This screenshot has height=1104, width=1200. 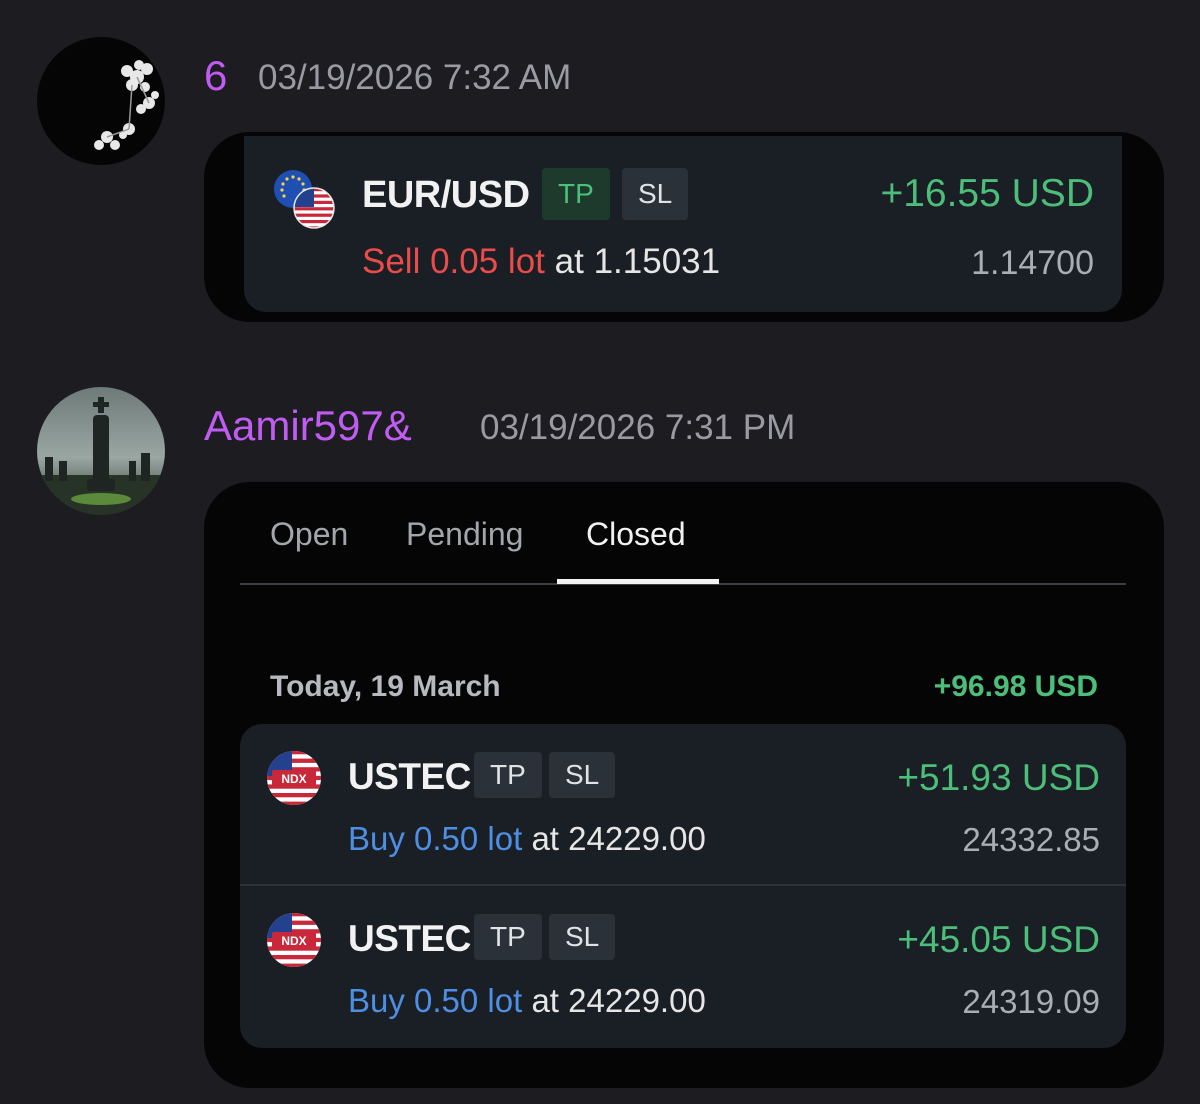 What do you see at coordinates (215, 76) in the screenshot?
I see `username: 6` at bounding box center [215, 76].